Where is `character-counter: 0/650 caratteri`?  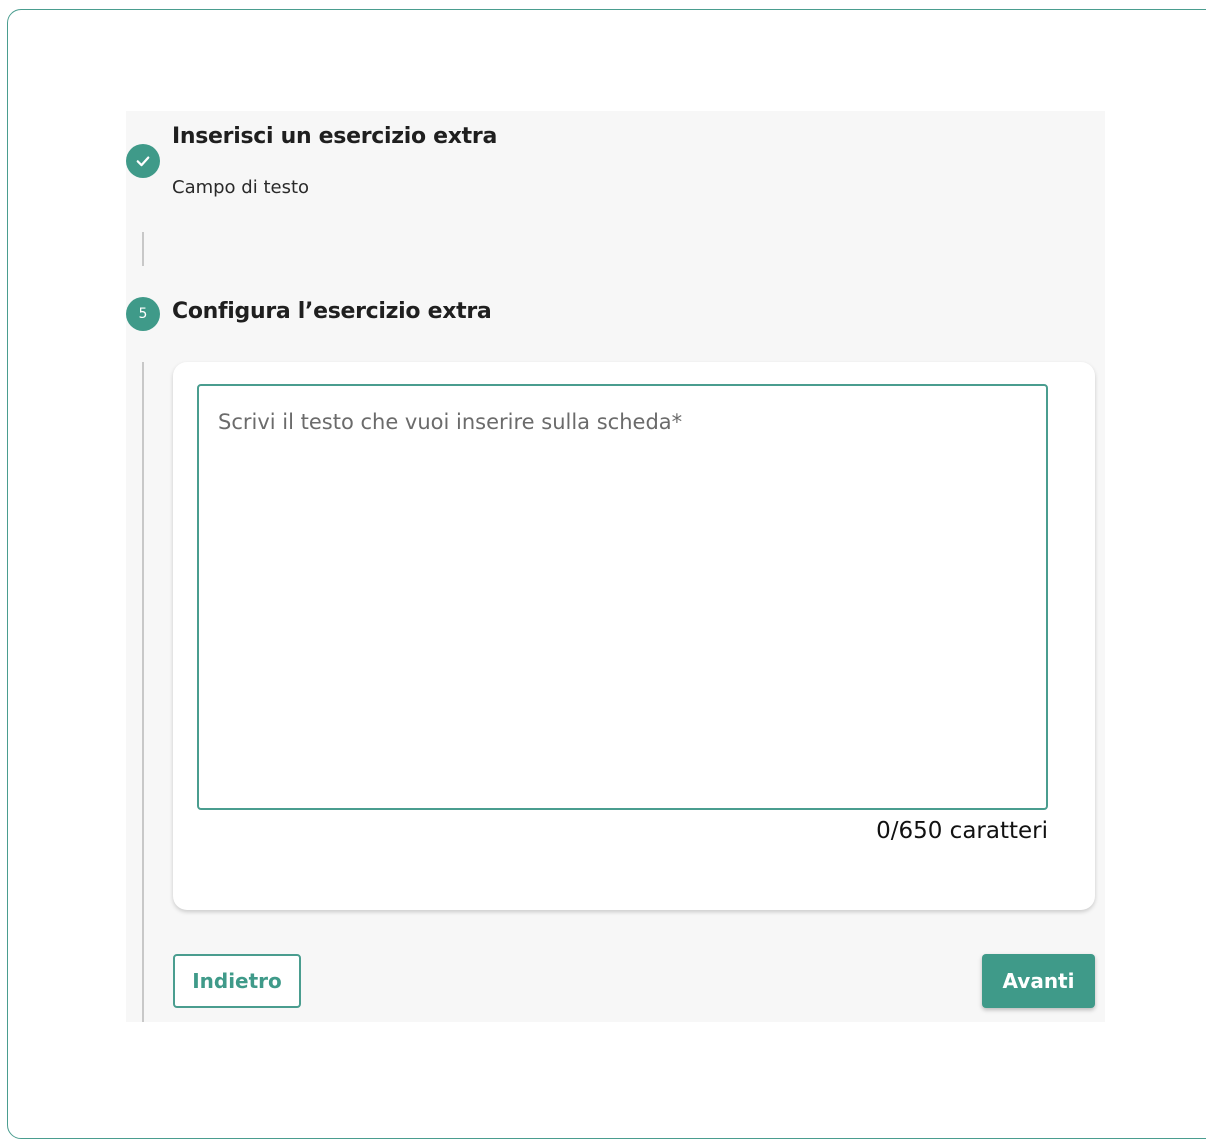 character-counter: 0/650 caratteri is located at coordinates (962, 831).